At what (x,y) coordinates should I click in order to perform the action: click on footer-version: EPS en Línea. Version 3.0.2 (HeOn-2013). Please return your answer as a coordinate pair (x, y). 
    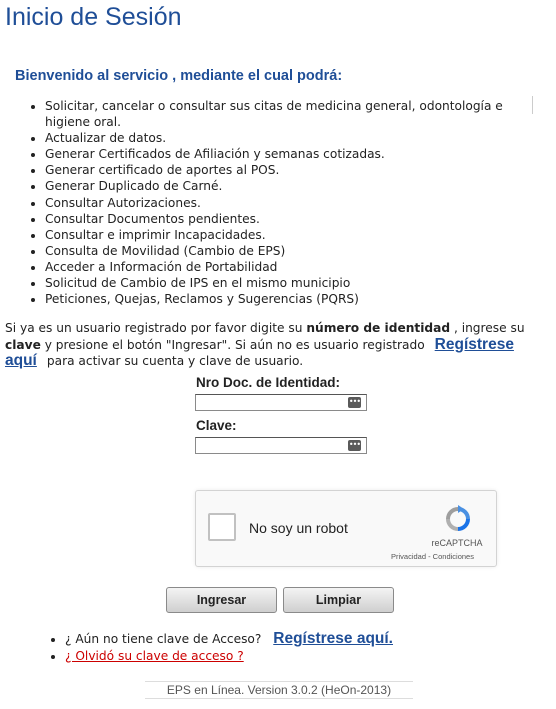
    Looking at the image, I should click on (279, 690).